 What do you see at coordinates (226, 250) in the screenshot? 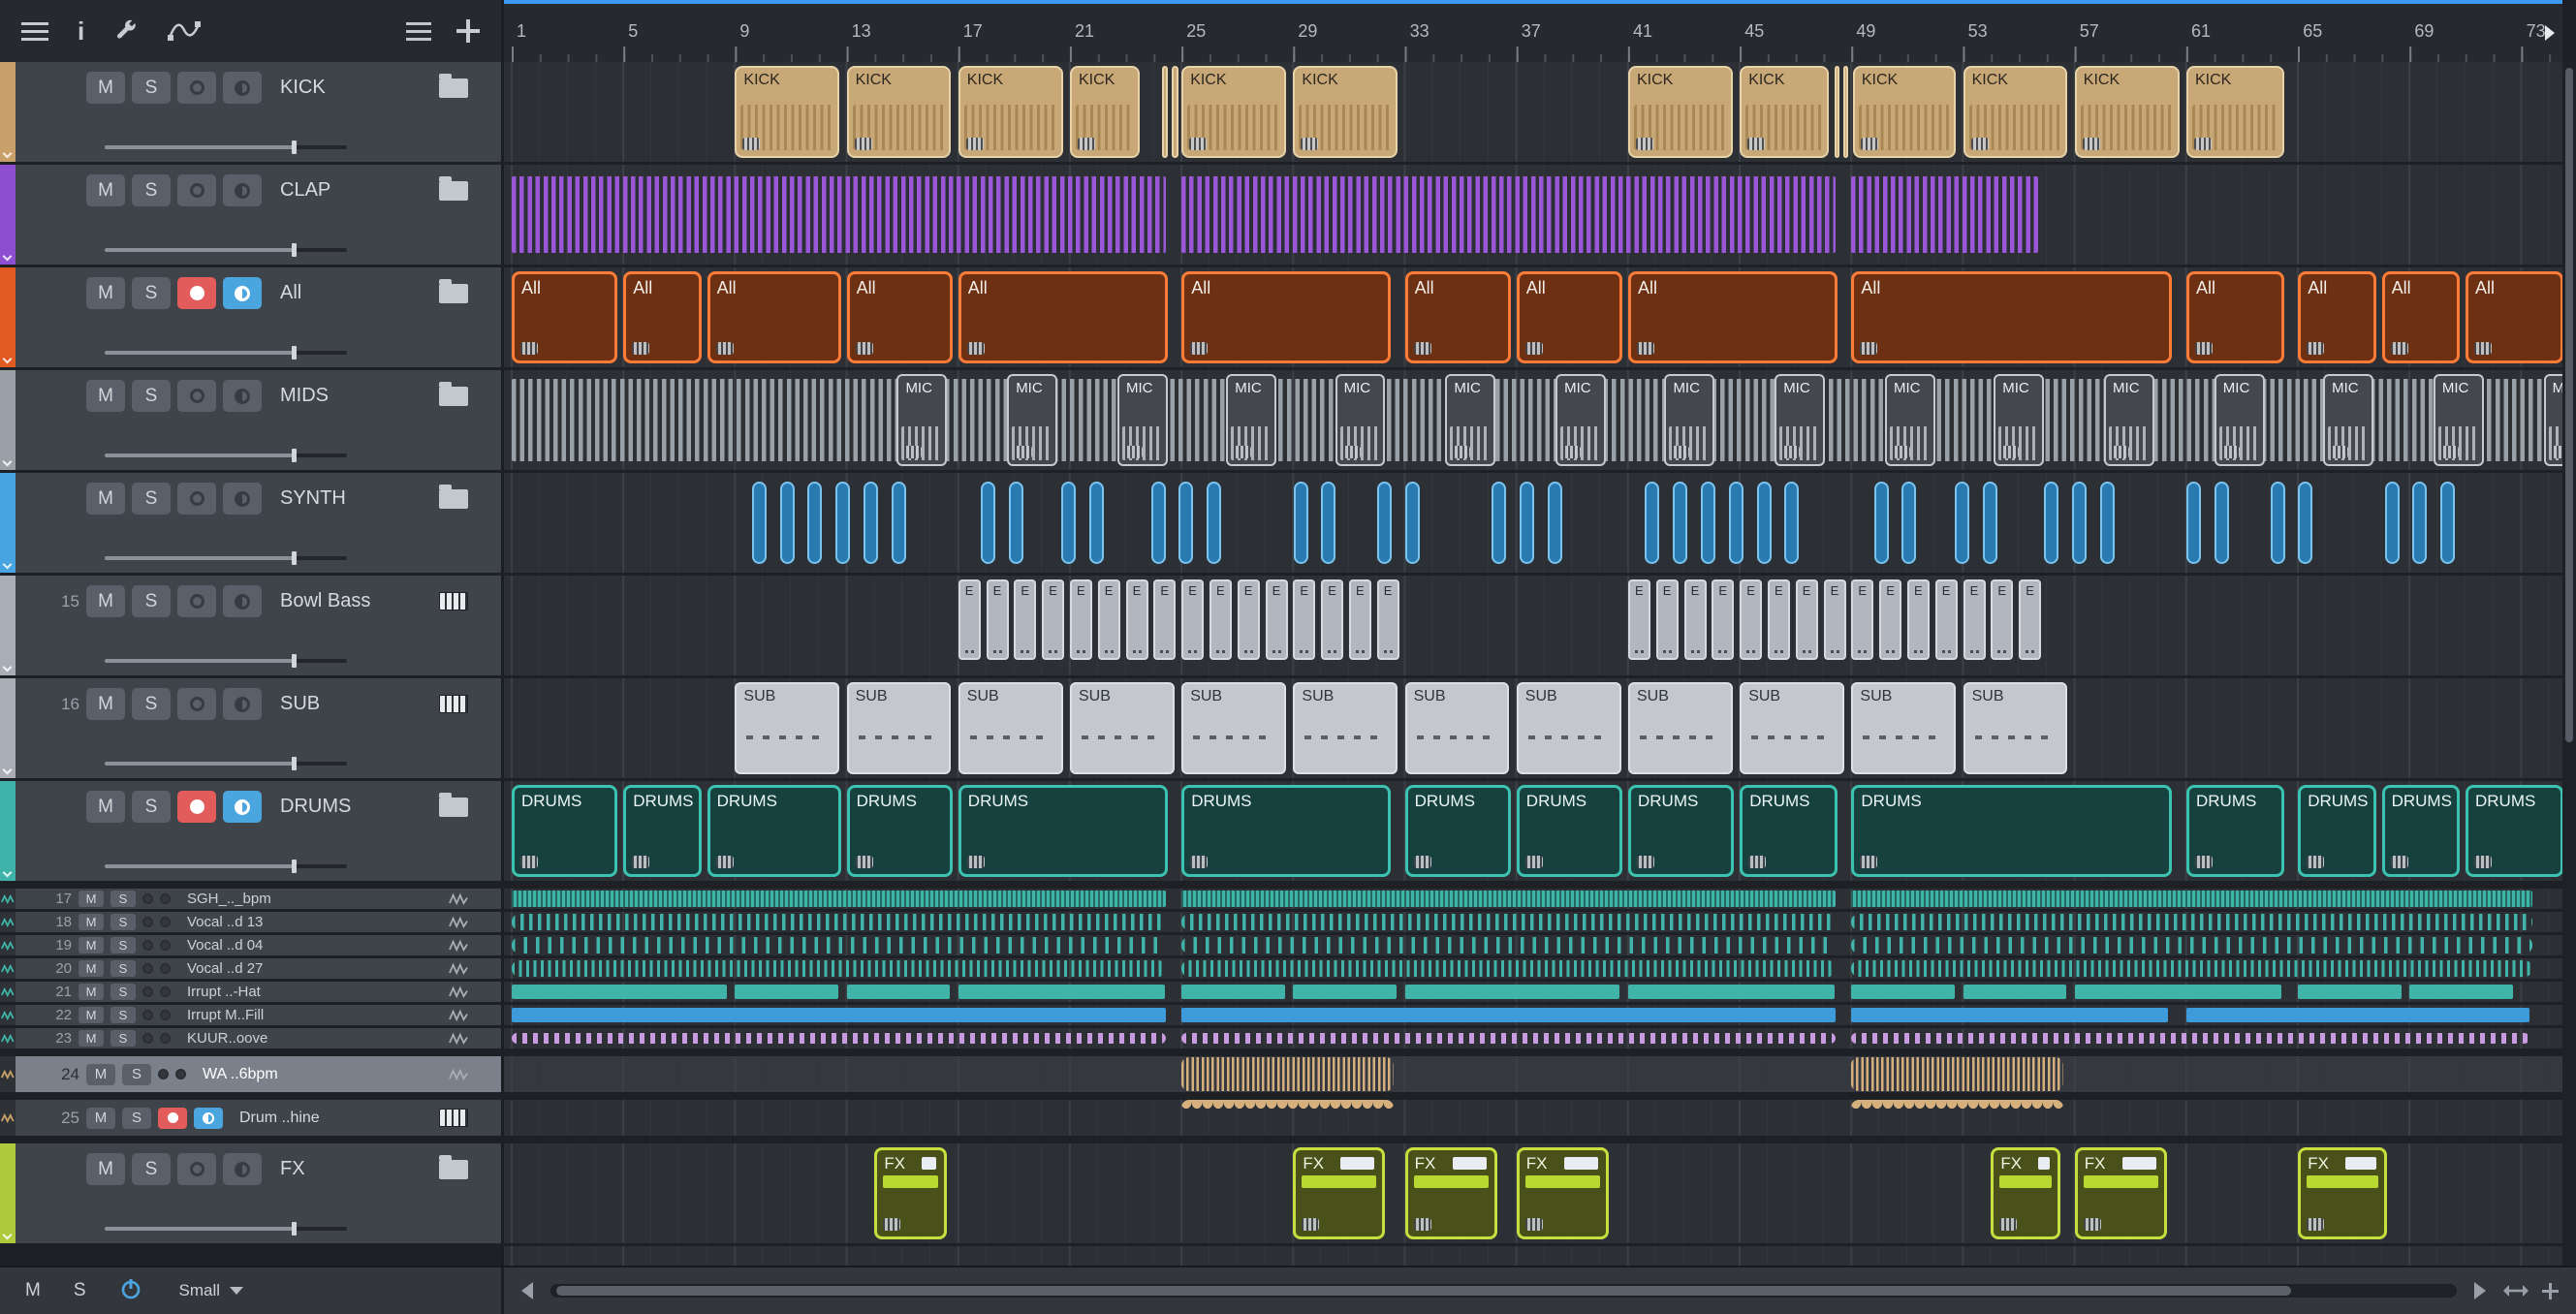
I see `volume-slider` at bounding box center [226, 250].